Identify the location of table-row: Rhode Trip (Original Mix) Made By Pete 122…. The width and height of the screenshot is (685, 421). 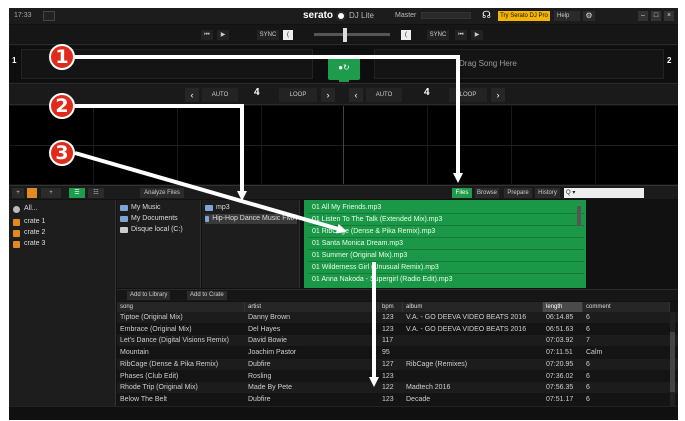
(397, 388).